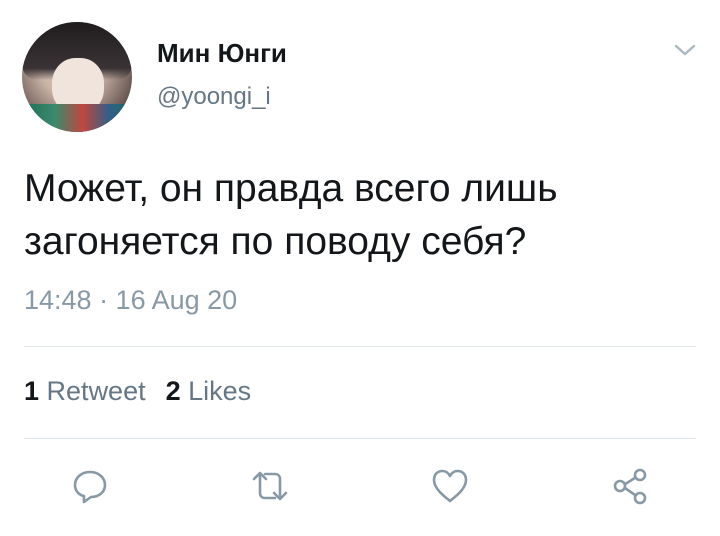 The width and height of the screenshot is (720, 536). Describe the element at coordinates (173, 391) in the screenshot. I see `likes-count: 2` at that location.